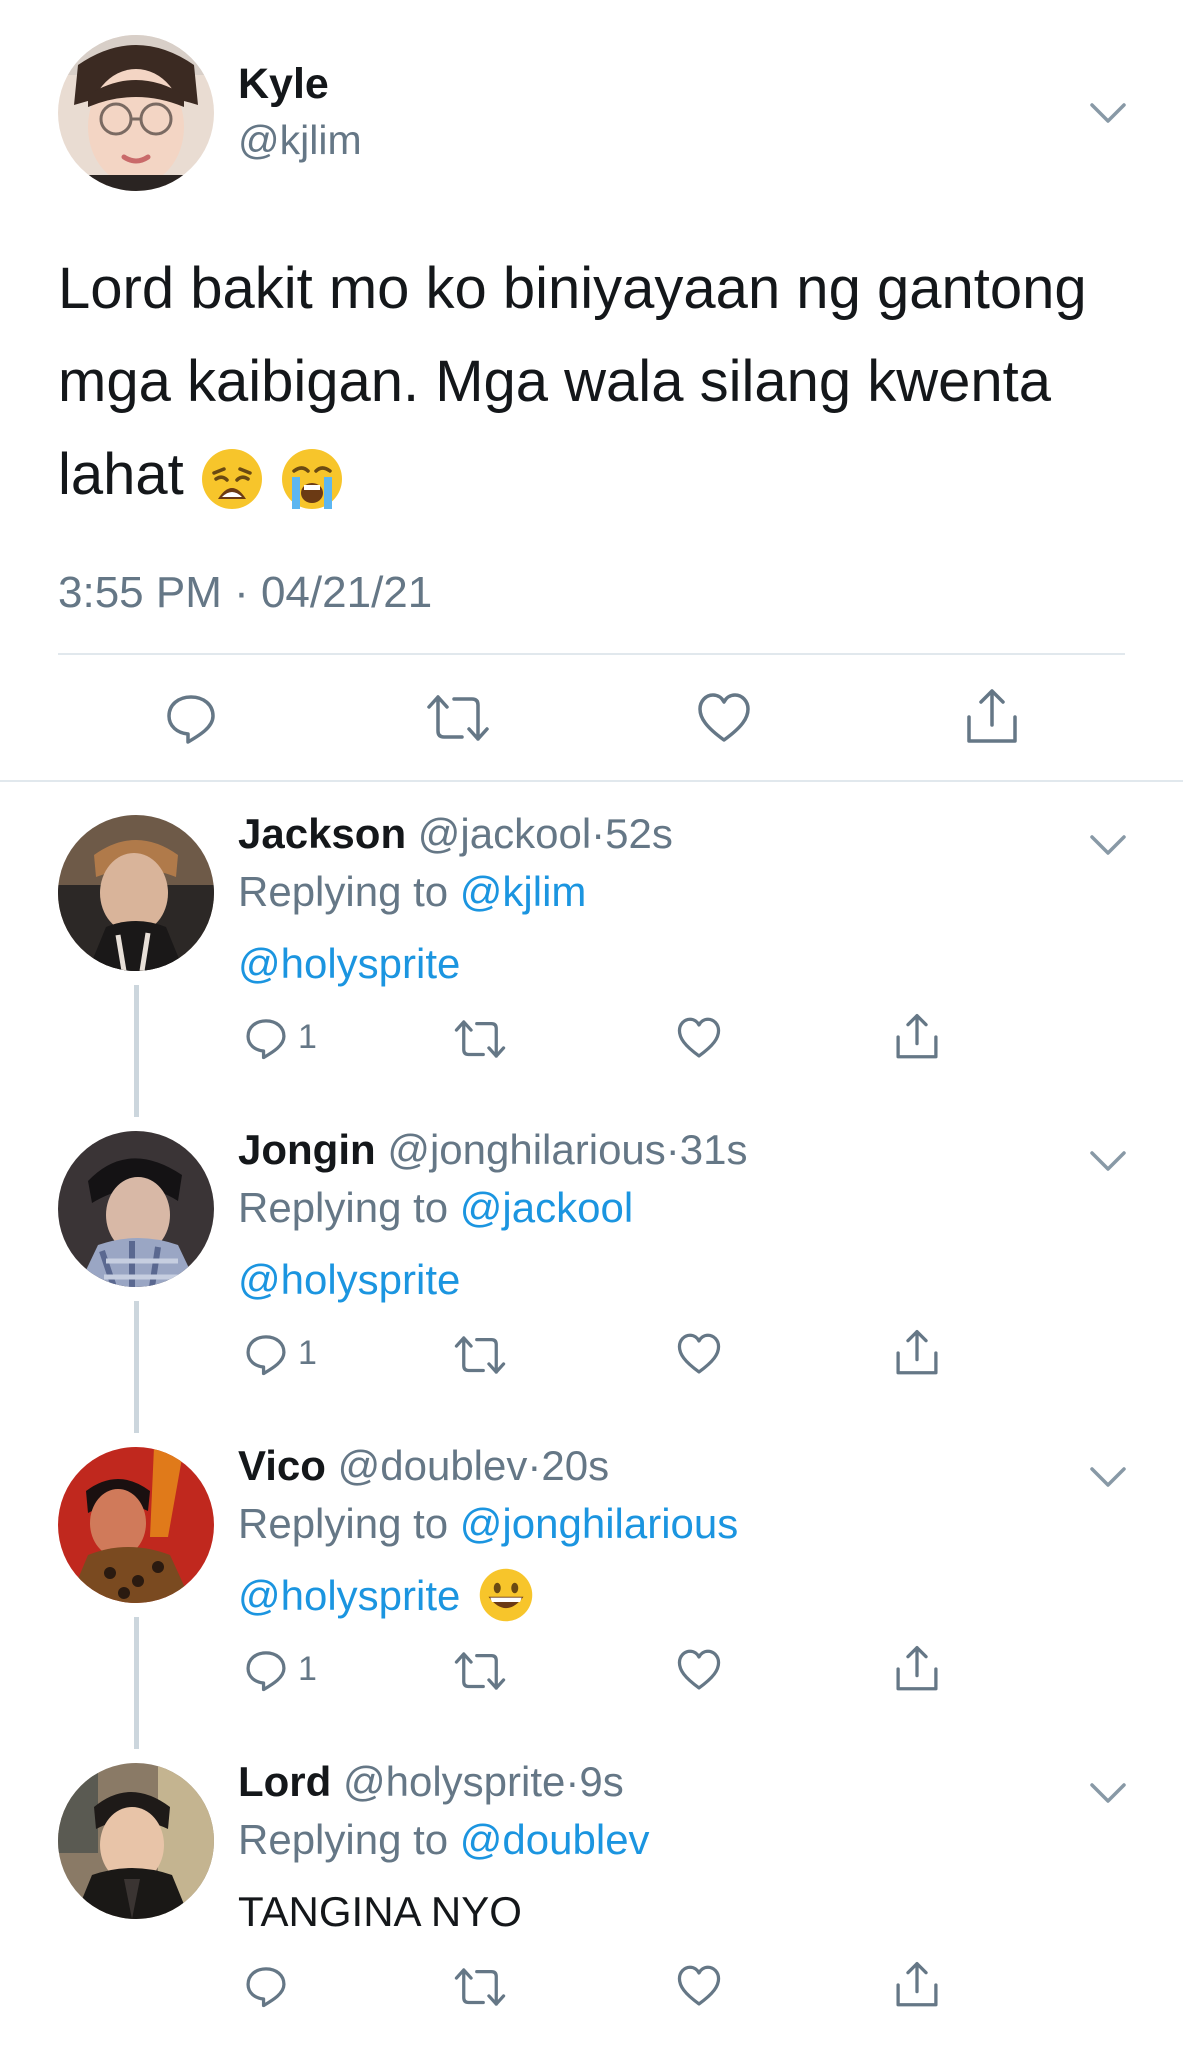  I want to click on replying-to: Replying to @jonghilarious, so click(488, 1524).